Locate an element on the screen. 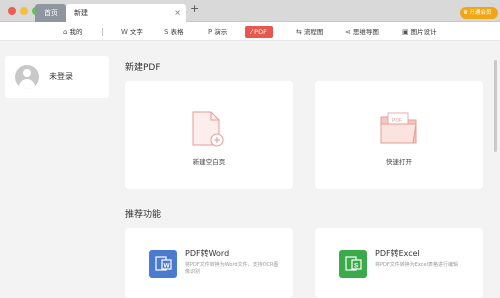 The image size is (500, 298). toolbar-divider is located at coordinates (102, 32).